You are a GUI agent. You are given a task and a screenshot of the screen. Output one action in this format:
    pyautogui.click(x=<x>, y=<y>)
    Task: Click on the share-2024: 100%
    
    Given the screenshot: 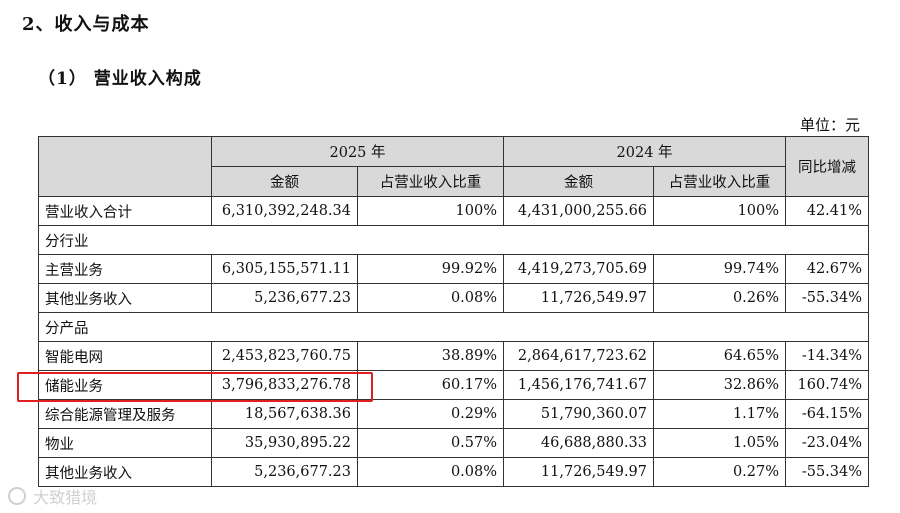 What is the action you would take?
    pyautogui.click(x=720, y=211)
    